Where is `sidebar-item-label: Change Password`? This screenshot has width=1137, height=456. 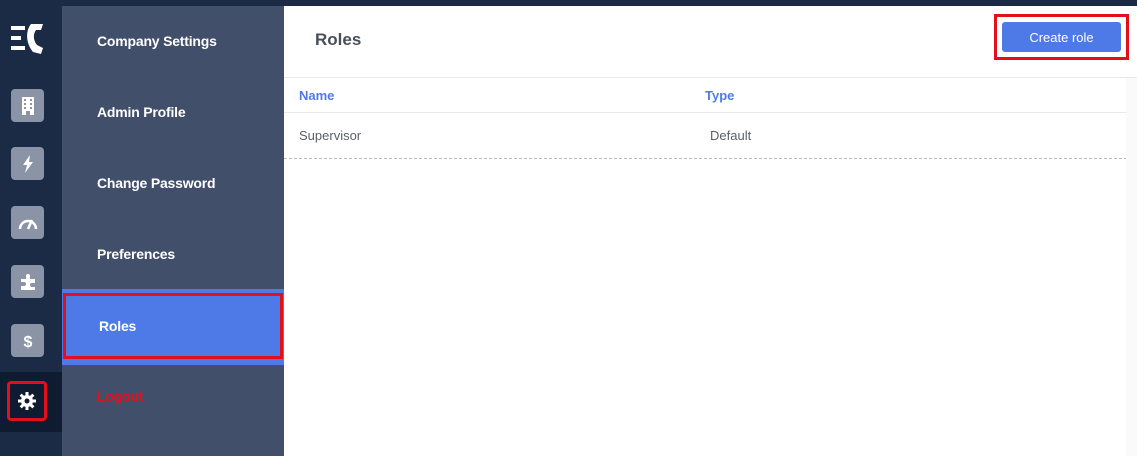 sidebar-item-label: Change Password is located at coordinates (156, 183).